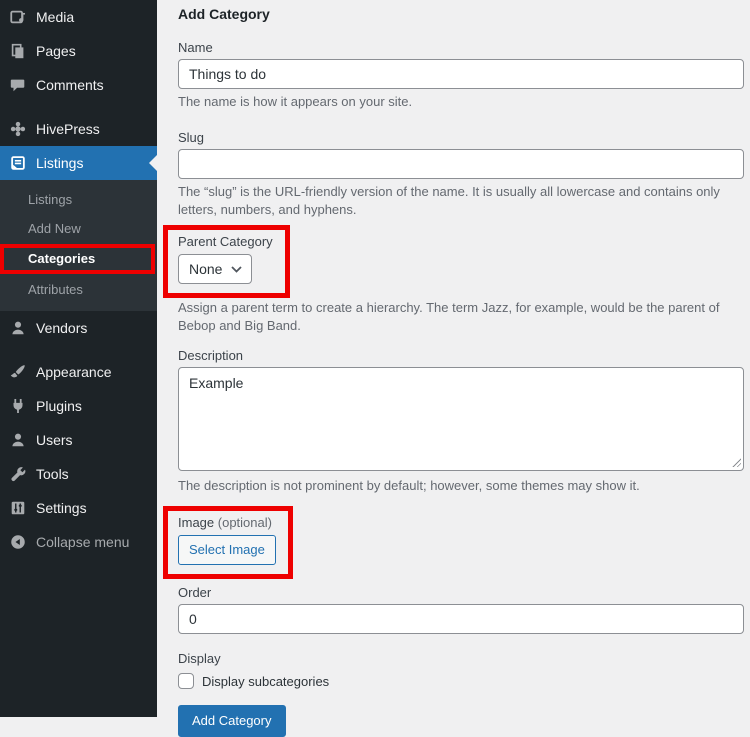  What do you see at coordinates (70, 85) in the screenshot?
I see `sidebar-item-label: Comments` at bounding box center [70, 85].